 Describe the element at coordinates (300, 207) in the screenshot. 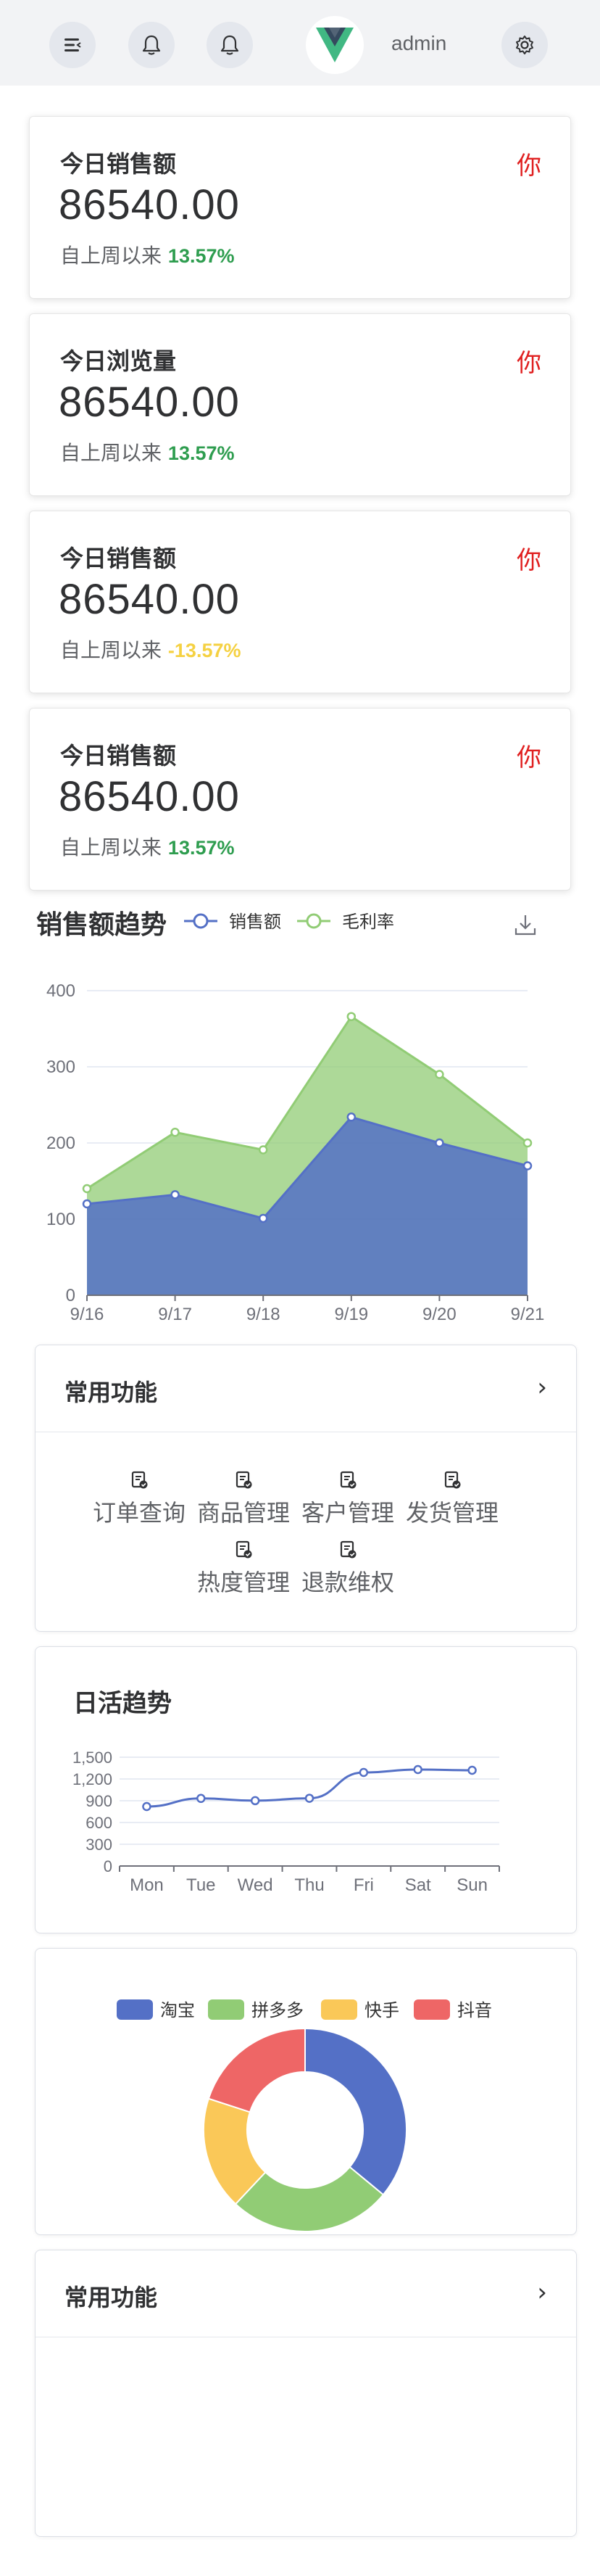

I see `stat-card-sales: 今日销售额 你 86540.00 自上周以来 13.57%` at that location.